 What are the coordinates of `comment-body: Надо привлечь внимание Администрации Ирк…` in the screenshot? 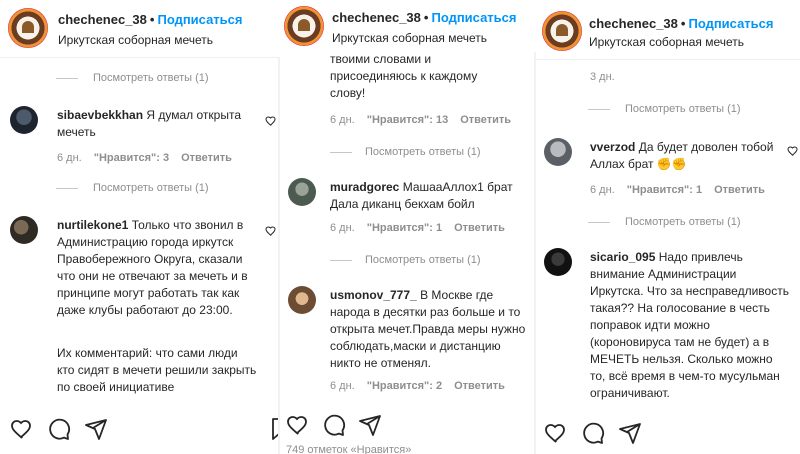 It's located at (689, 325).